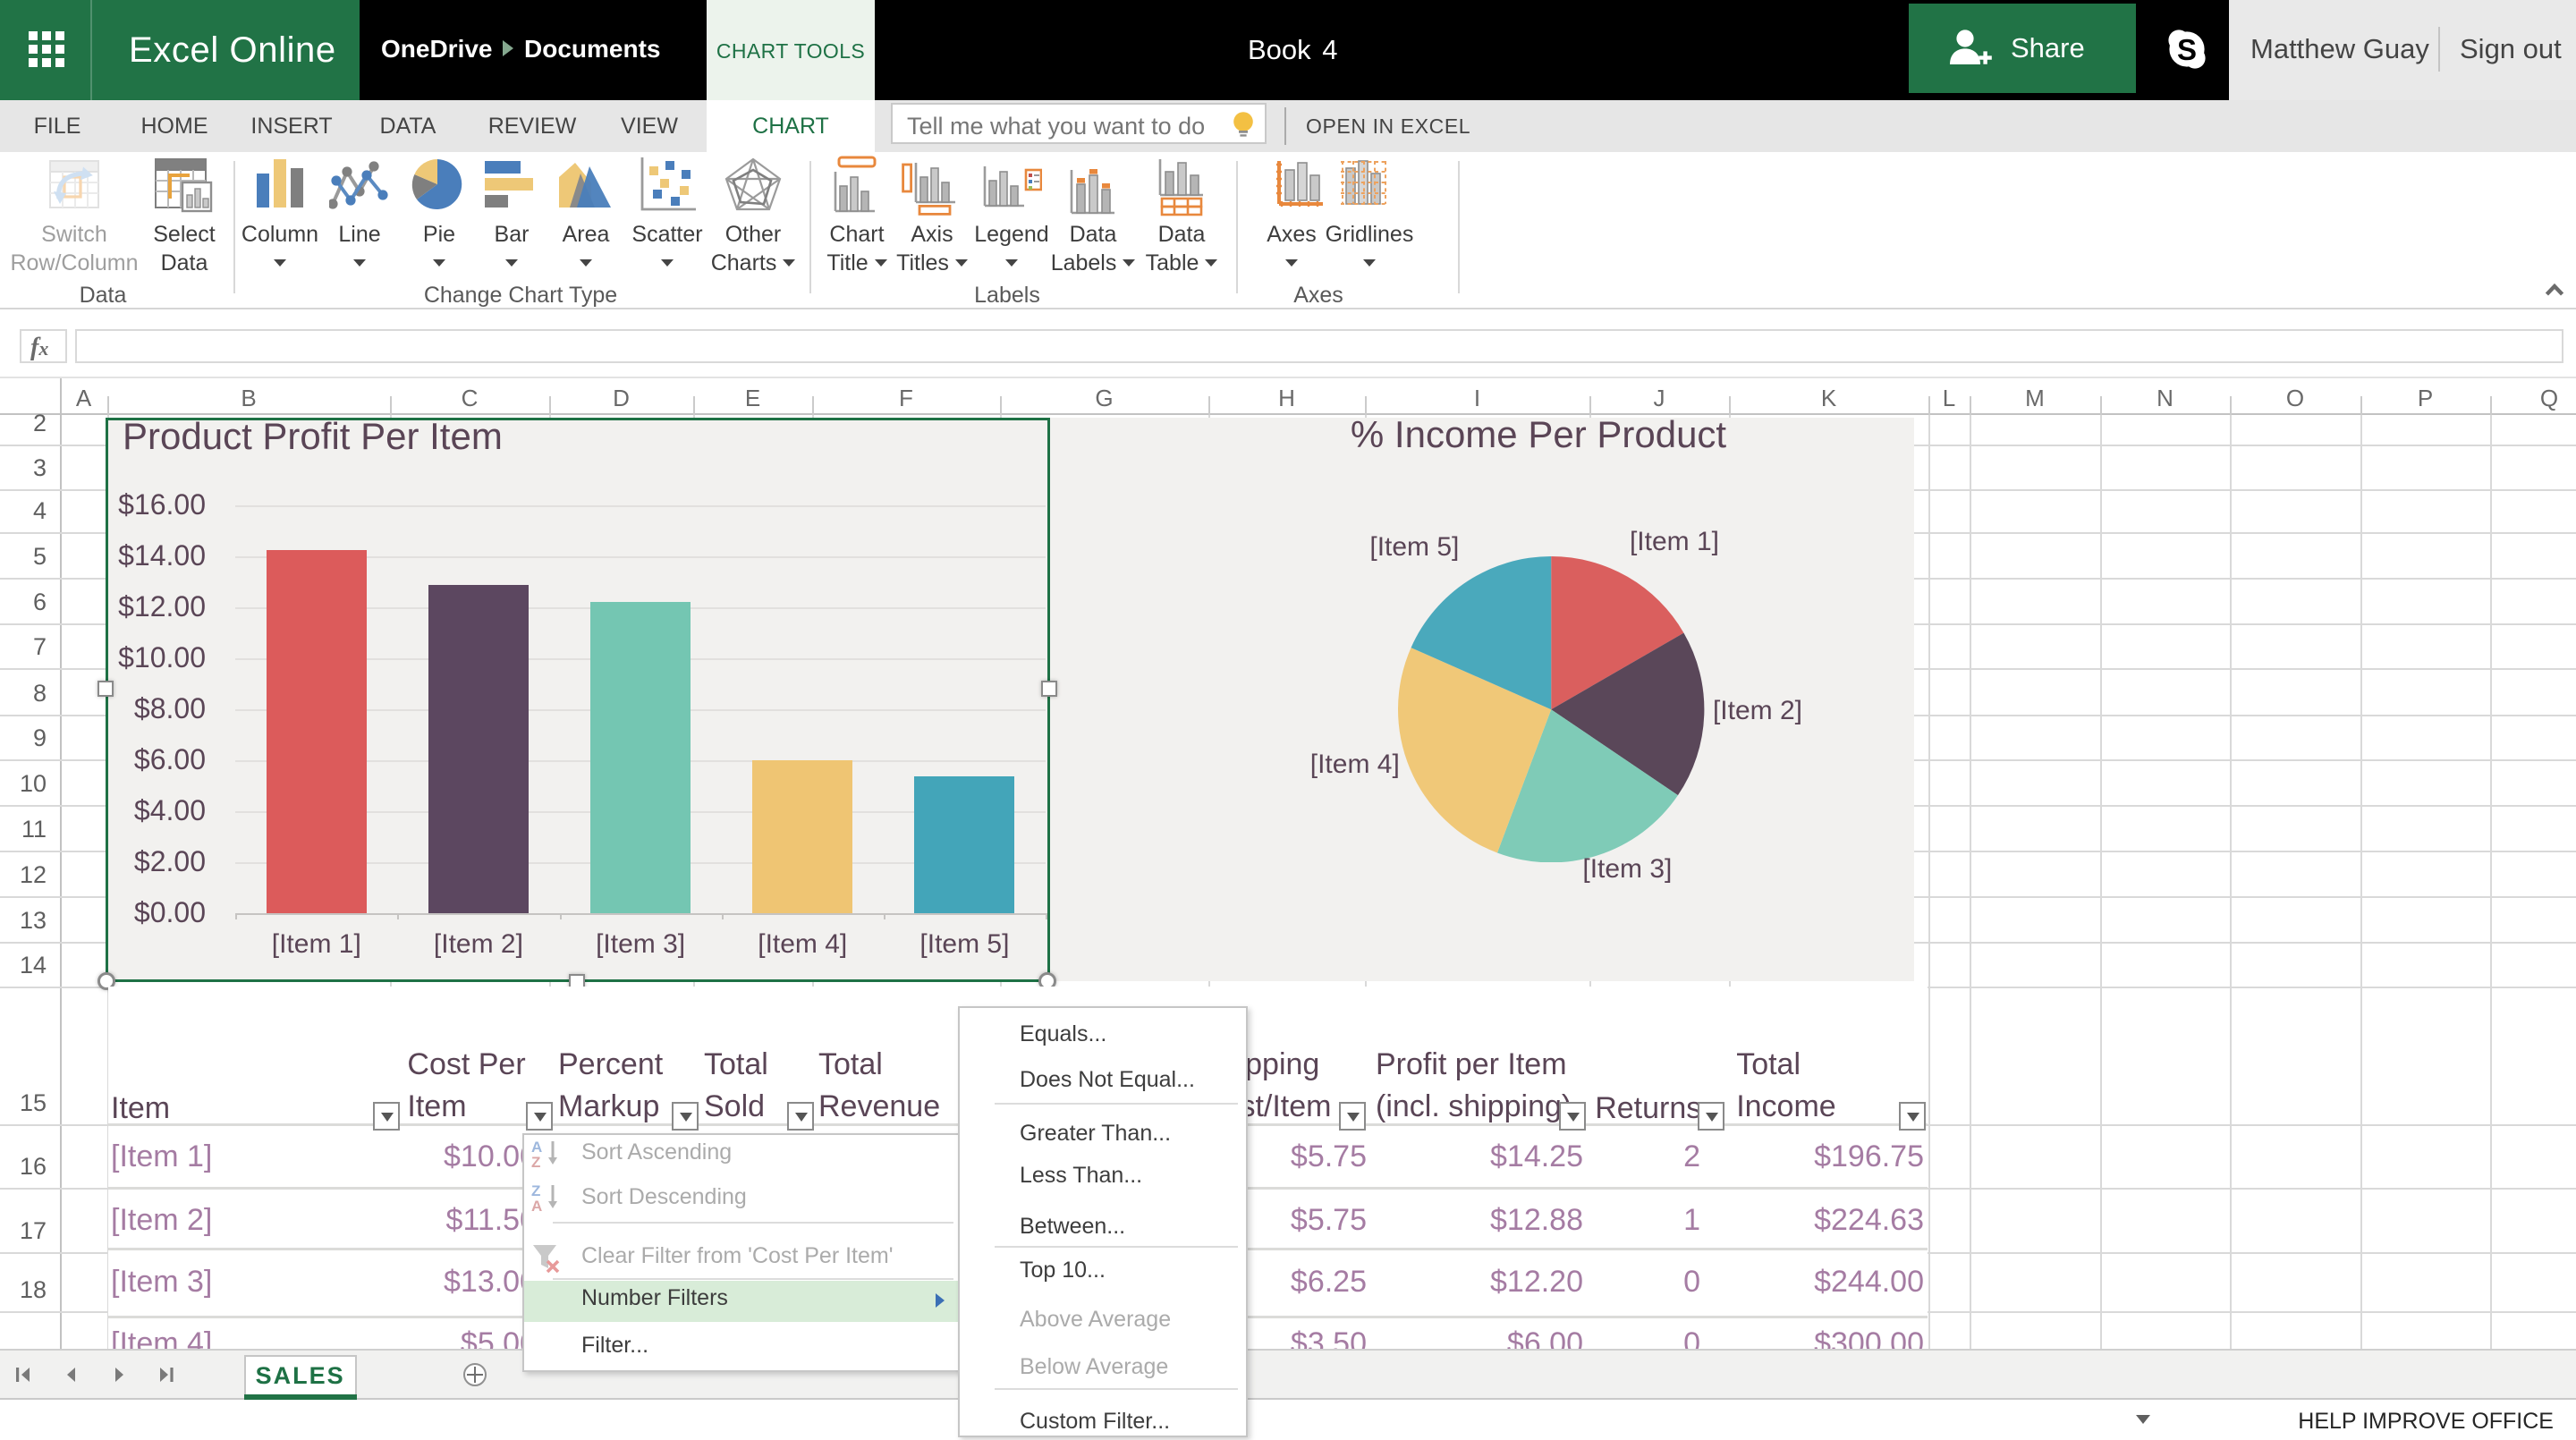 The height and width of the screenshot is (1440, 2576). What do you see at coordinates (536, 1205) in the screenshot?
I see `svg-text: A` at bounding box center [536, 1205].